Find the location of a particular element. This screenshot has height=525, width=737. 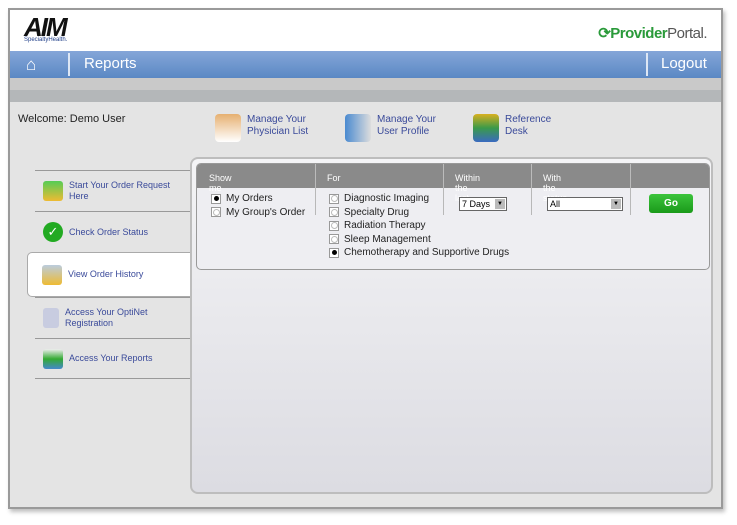

check-circle-icon: ✓ is located at coordinates (53, 232).